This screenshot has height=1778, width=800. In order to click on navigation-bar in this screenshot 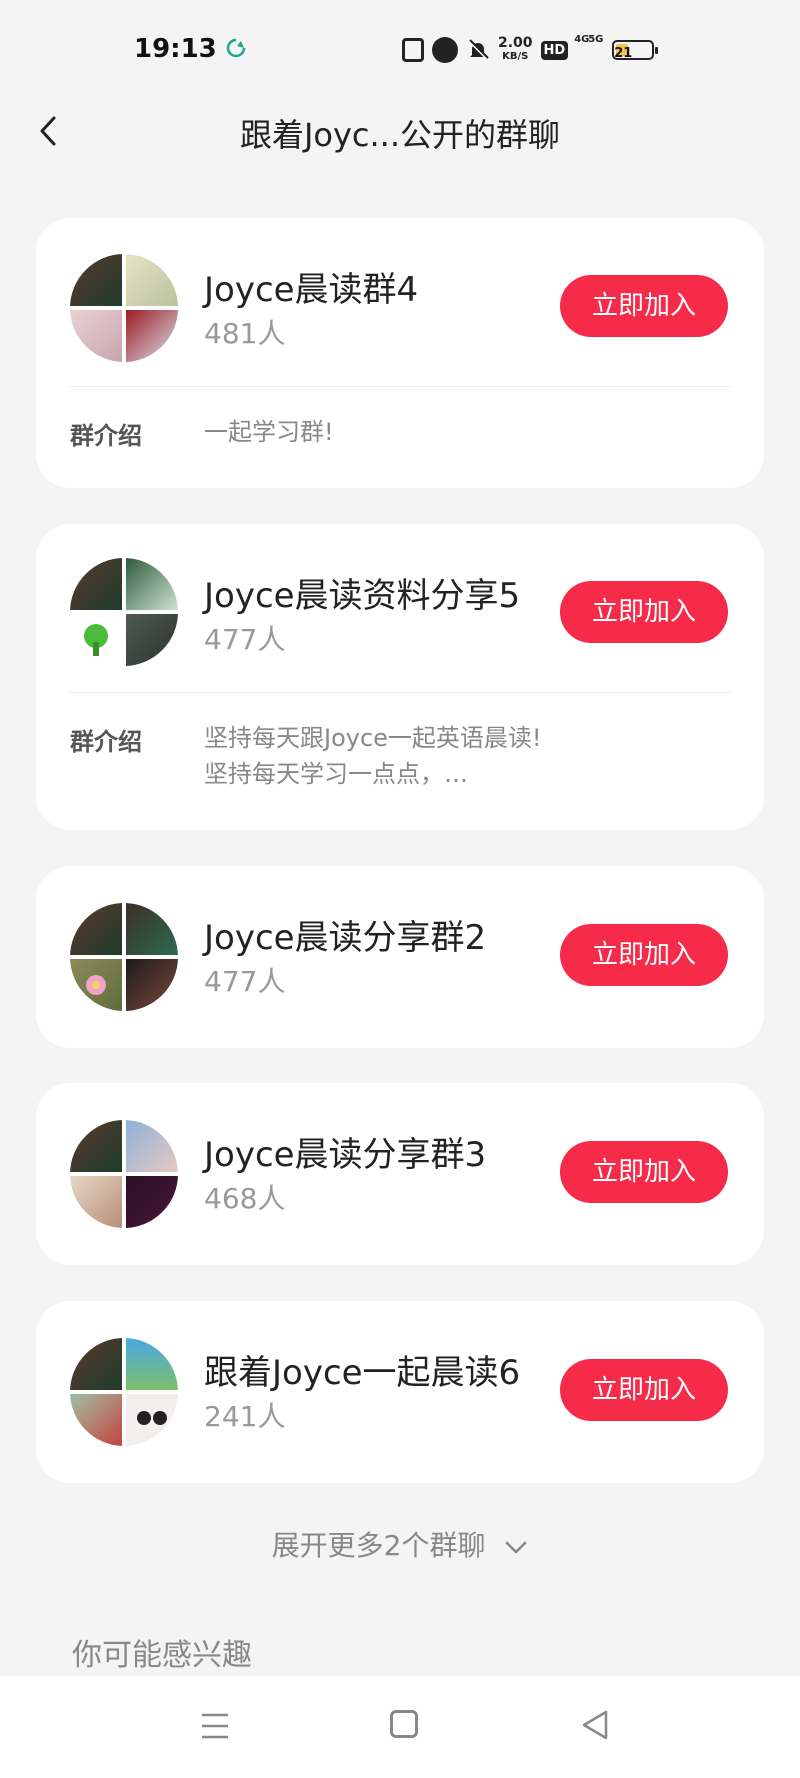, I will do `click(400, 1727)`.